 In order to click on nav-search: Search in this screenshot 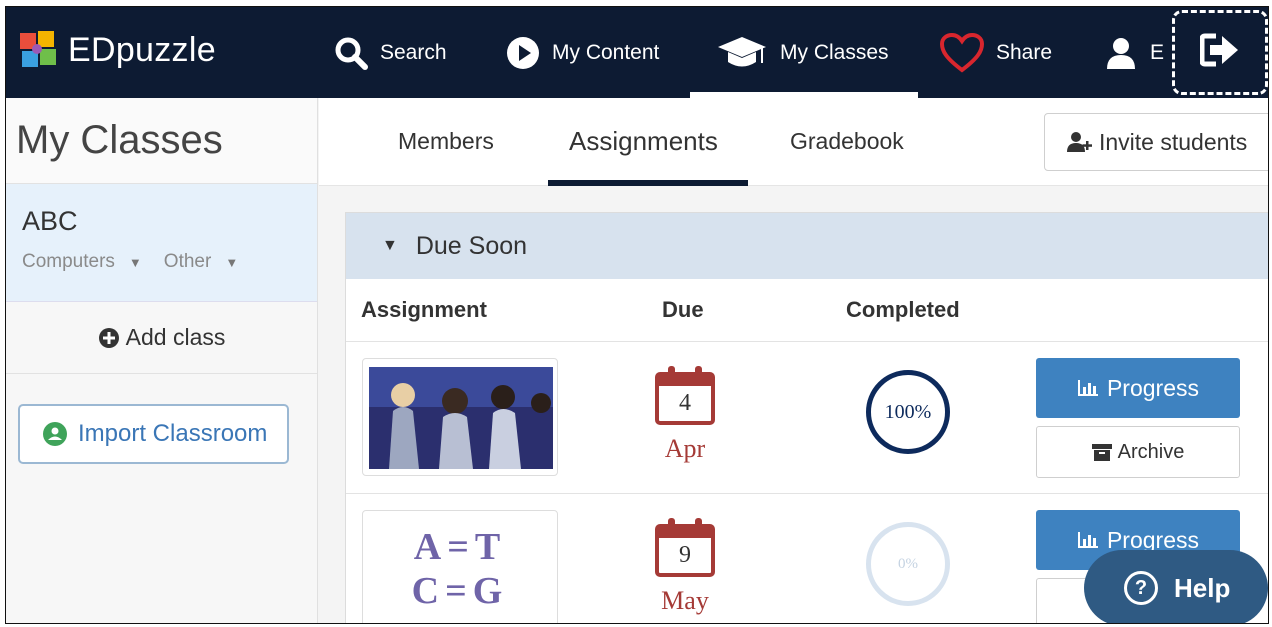, I will do `click(390, 53)`.